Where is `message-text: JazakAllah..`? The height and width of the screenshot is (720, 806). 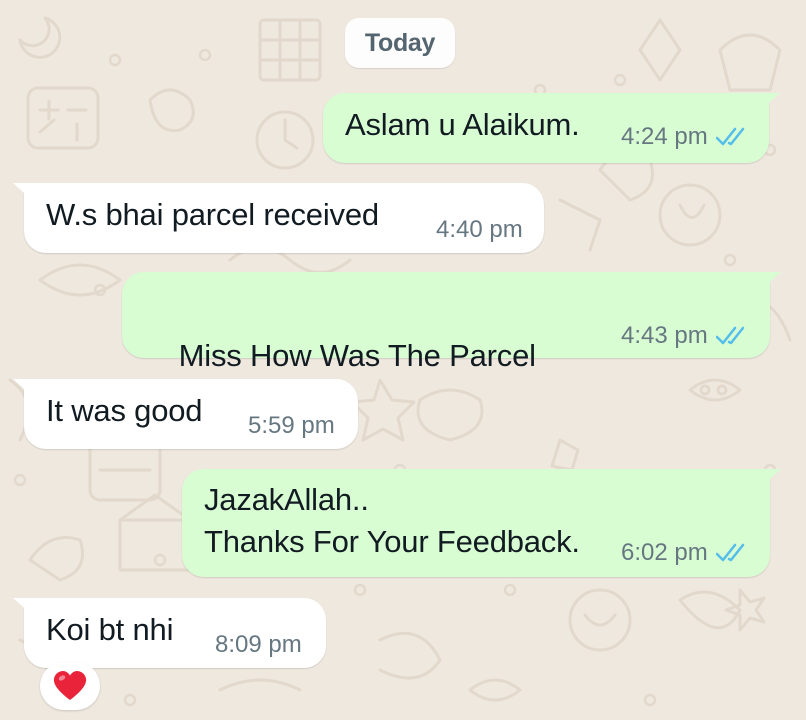
message-text: JazakAllah.. is located at coordinates (286, 499).